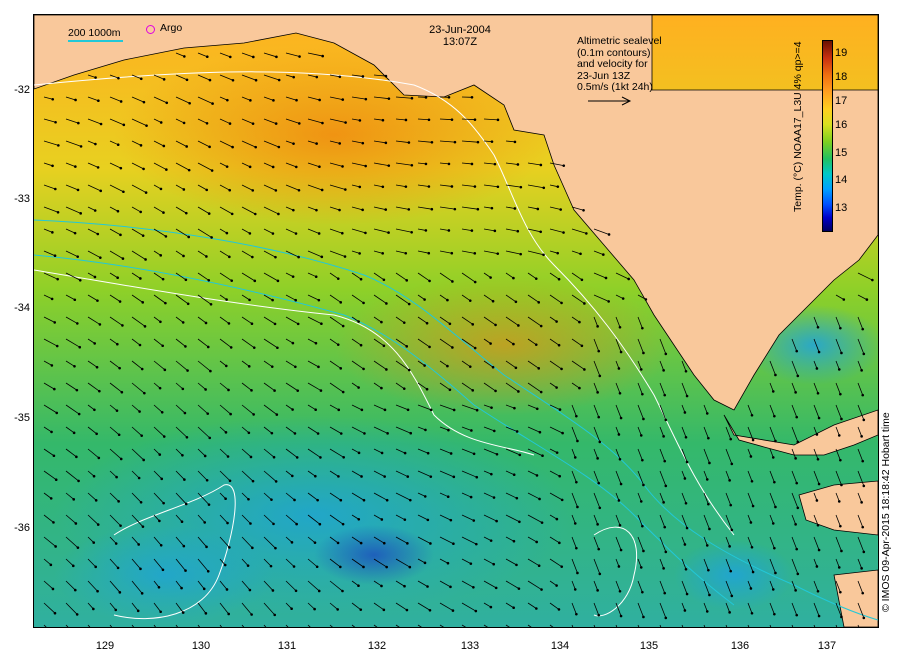 Image resolution: width=900 pixels, height=660 pixels. I want to click on colorbar-tick: 15, so click(841, 153).